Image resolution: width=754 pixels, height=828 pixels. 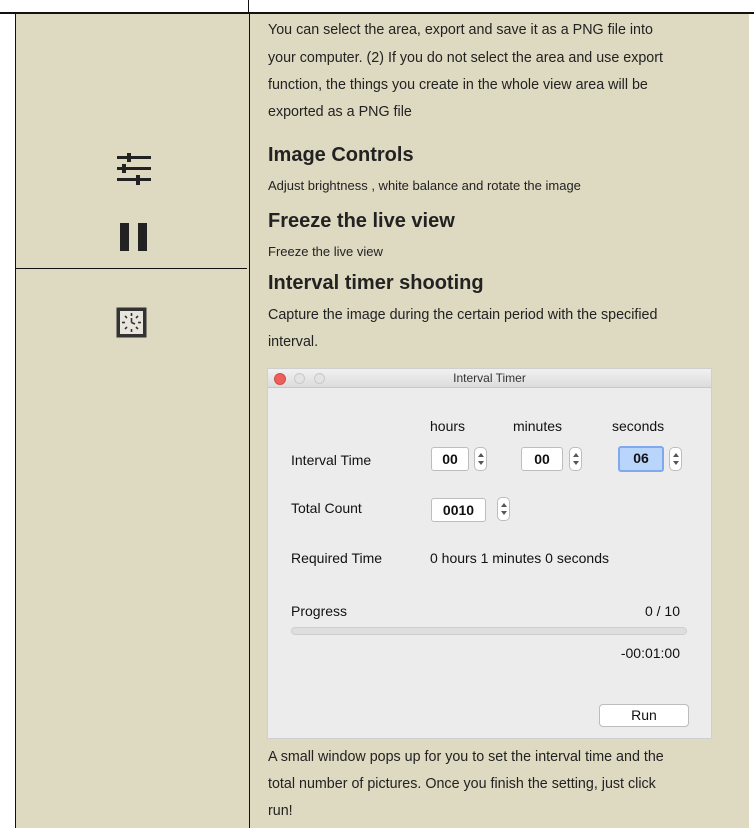 What do you see at coordinates (293, 342) in the screenshot?
I see `interval-desc-line-2: interval.` at bounding box center [293, 342].